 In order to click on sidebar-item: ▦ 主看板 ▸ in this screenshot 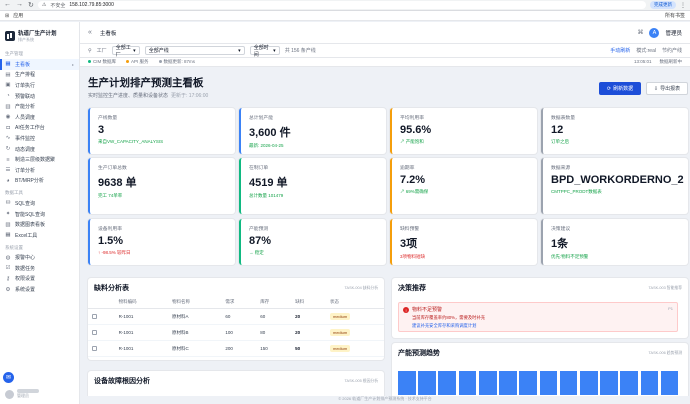, I will do `click(39, 64)`.